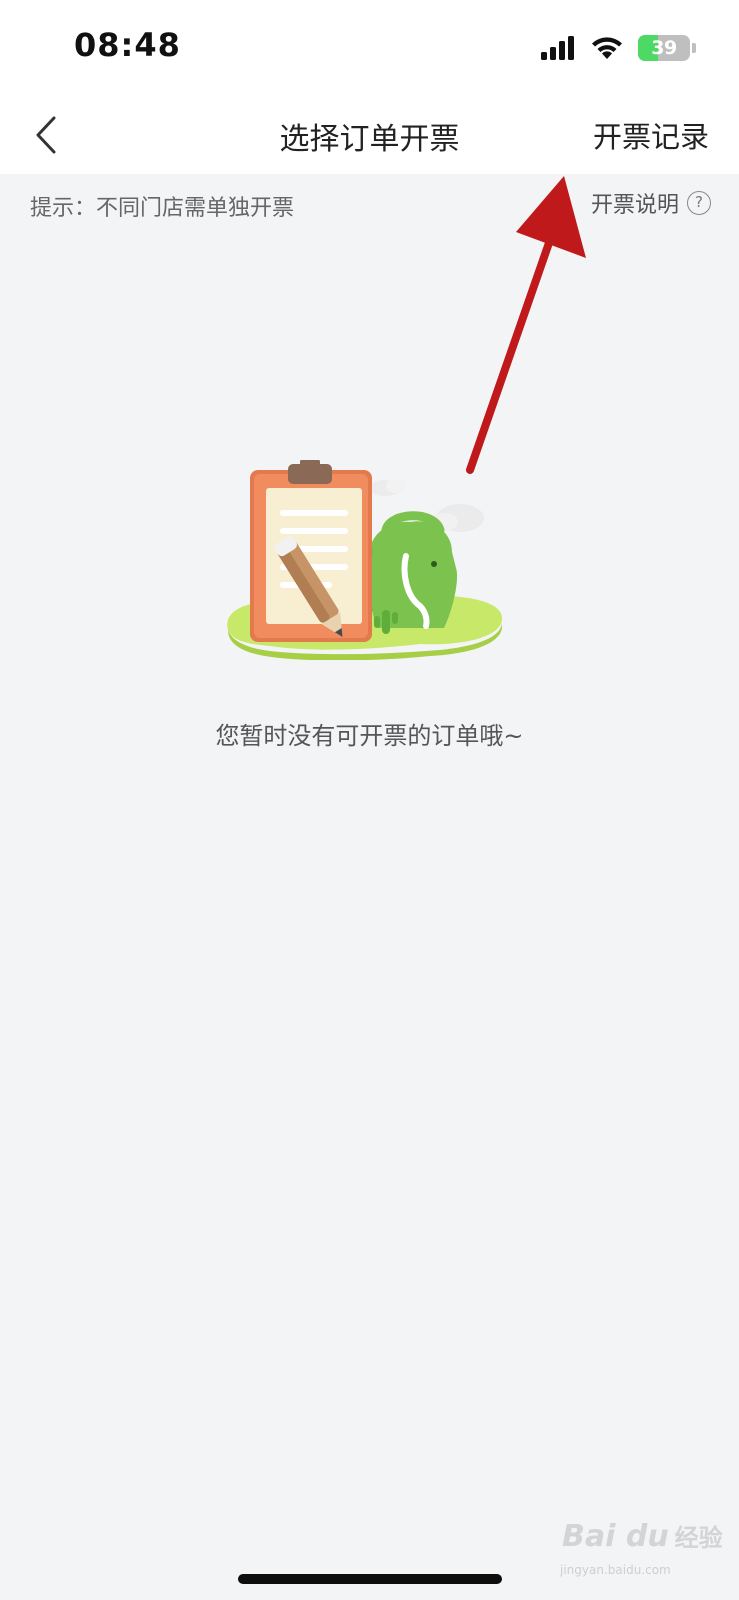 The height and width of the screenshot is (1600, 739). Describe the element at coordinates (365, 560) in the screenshot. I see `empty-state-illustration` at that location.